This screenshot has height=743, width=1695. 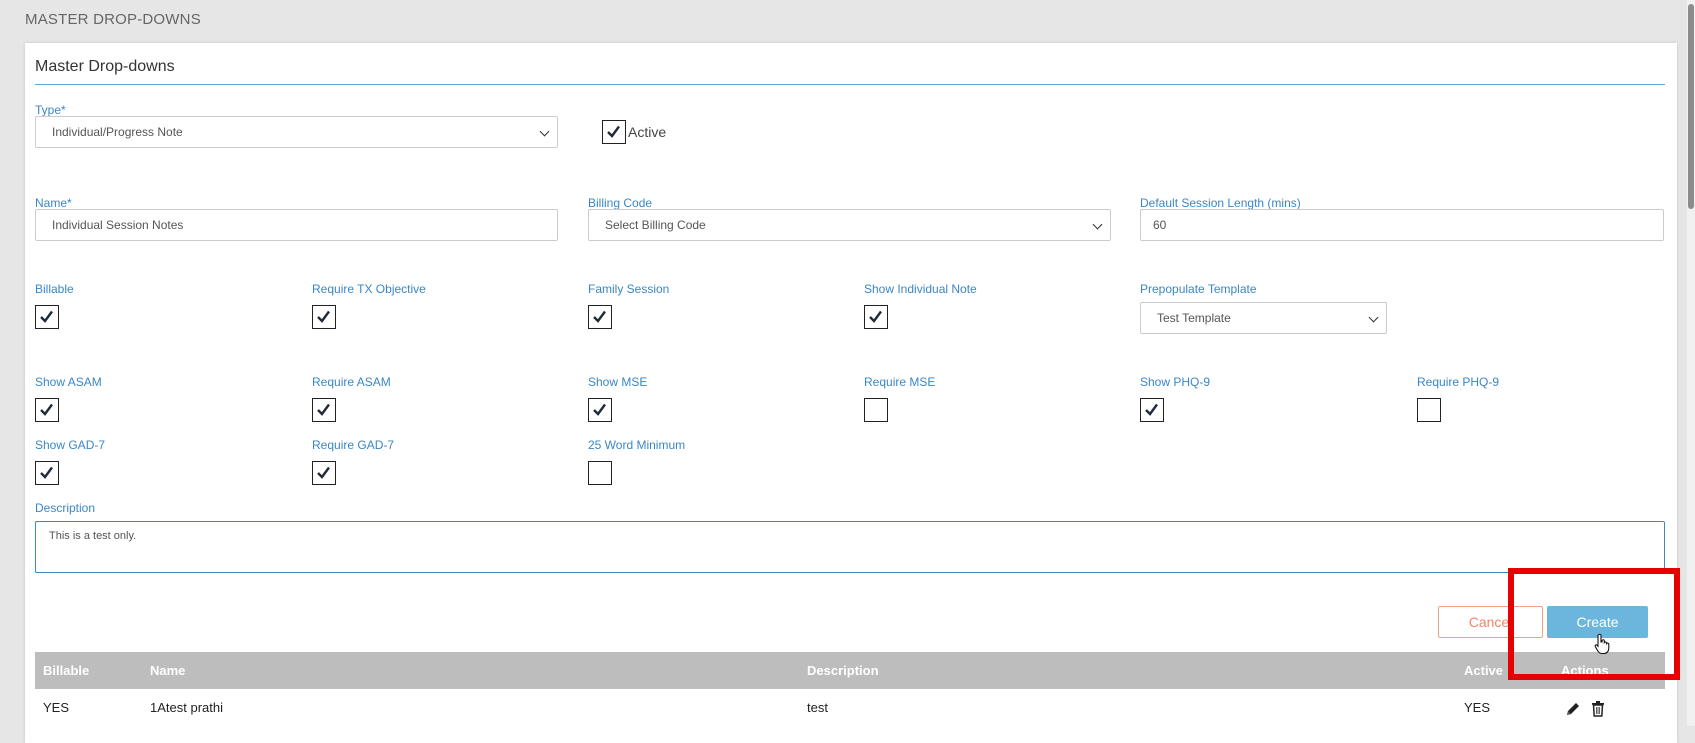 What do you see at coordinates (817, 707) in the screenshot?
I see `cell-description: test` at bounding box center [817, 707].